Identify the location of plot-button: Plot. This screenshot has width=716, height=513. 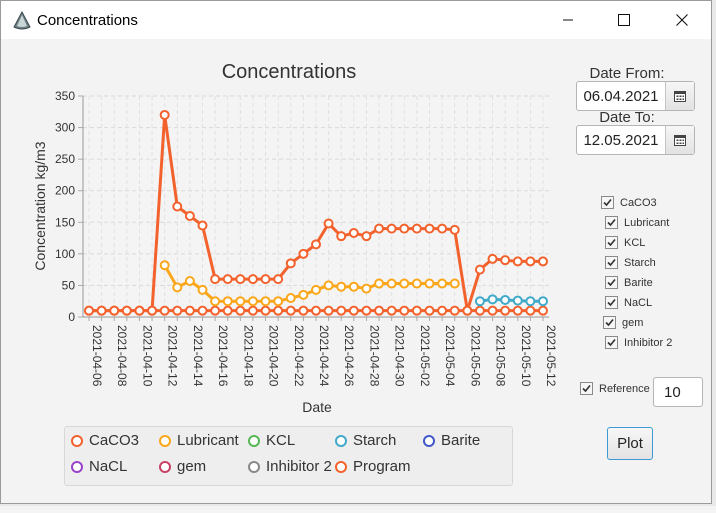
(630, 443).